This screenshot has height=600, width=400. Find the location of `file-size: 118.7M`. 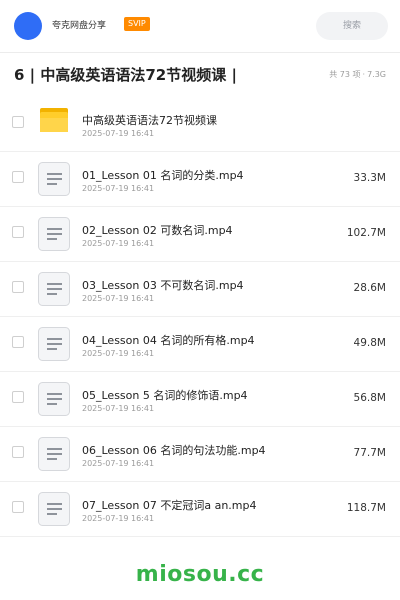

file-size: 118.7M is located at coordinates (366, 508).